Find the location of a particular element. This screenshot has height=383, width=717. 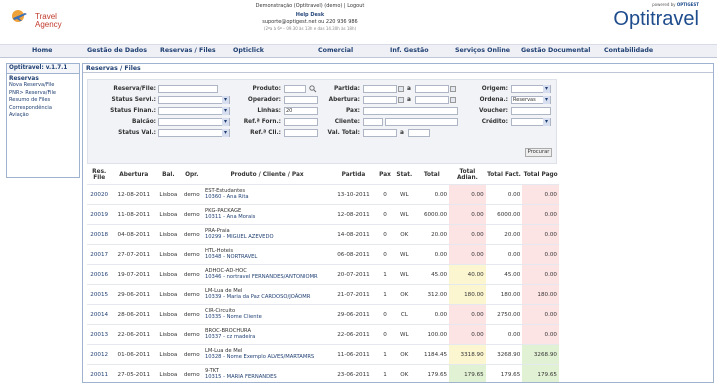

reserva-file-label: Reserva/File: is located at coordinates (134, 89).